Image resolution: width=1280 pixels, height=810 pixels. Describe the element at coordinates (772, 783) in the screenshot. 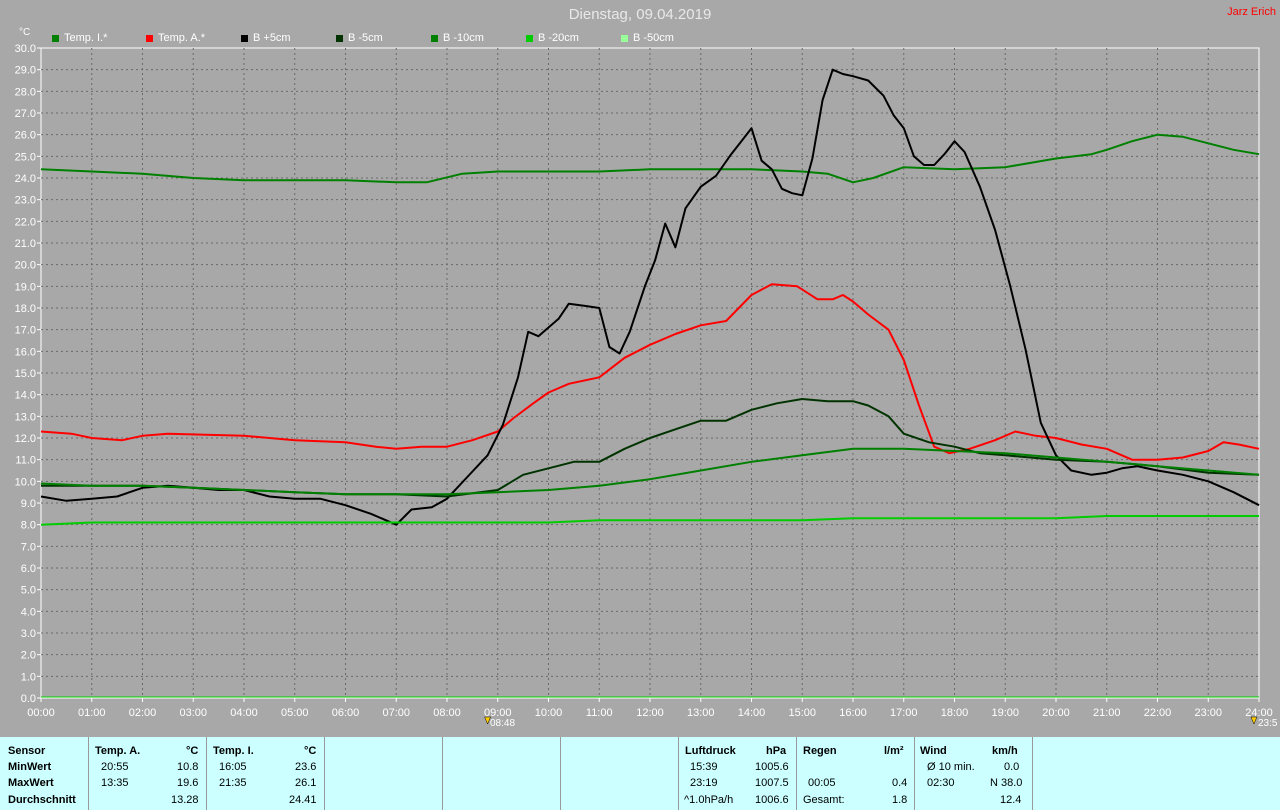

I see `pressure-max-value: 1007.5` at that location.